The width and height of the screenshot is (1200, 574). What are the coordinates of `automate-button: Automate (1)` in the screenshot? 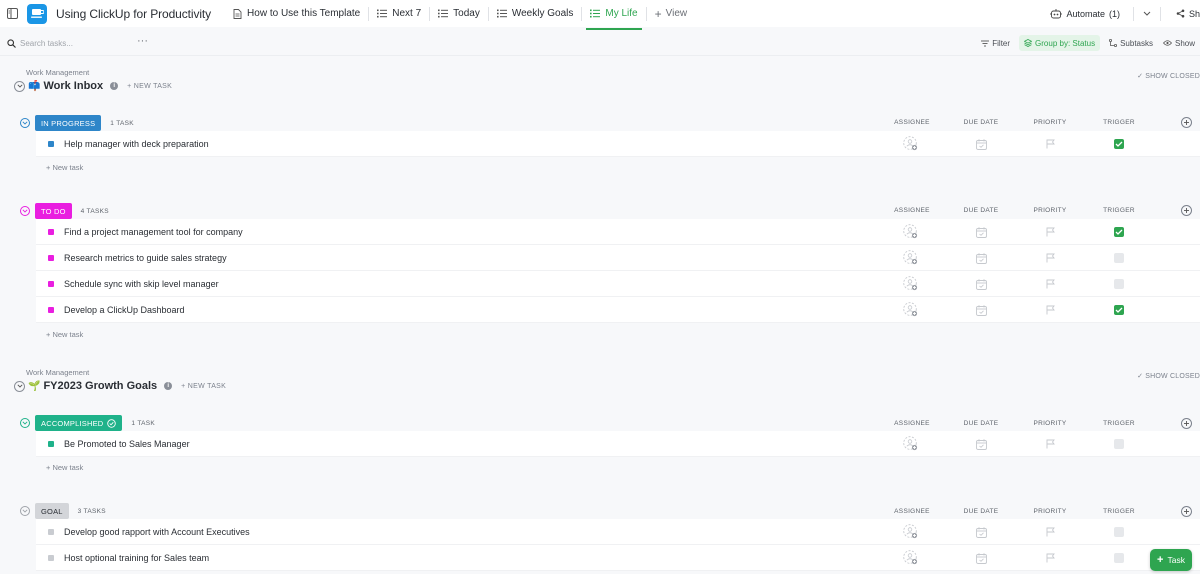 It's located at (1089, 13).